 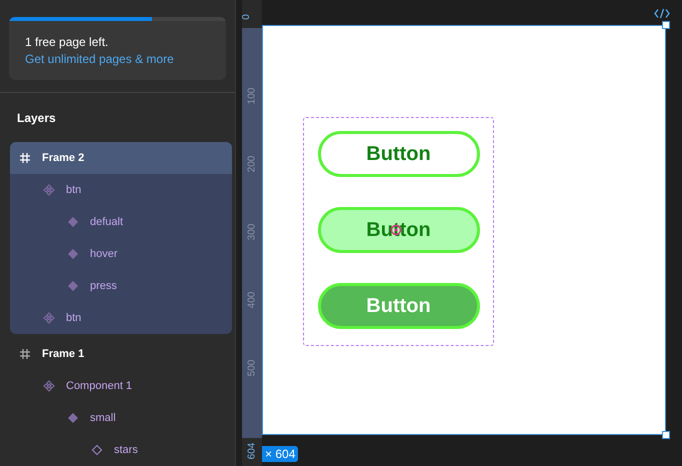 What do you see at coordinates (97, 450) in the screenshot?
I see `diamond-outline-icon` at bounding box center [97, 450].